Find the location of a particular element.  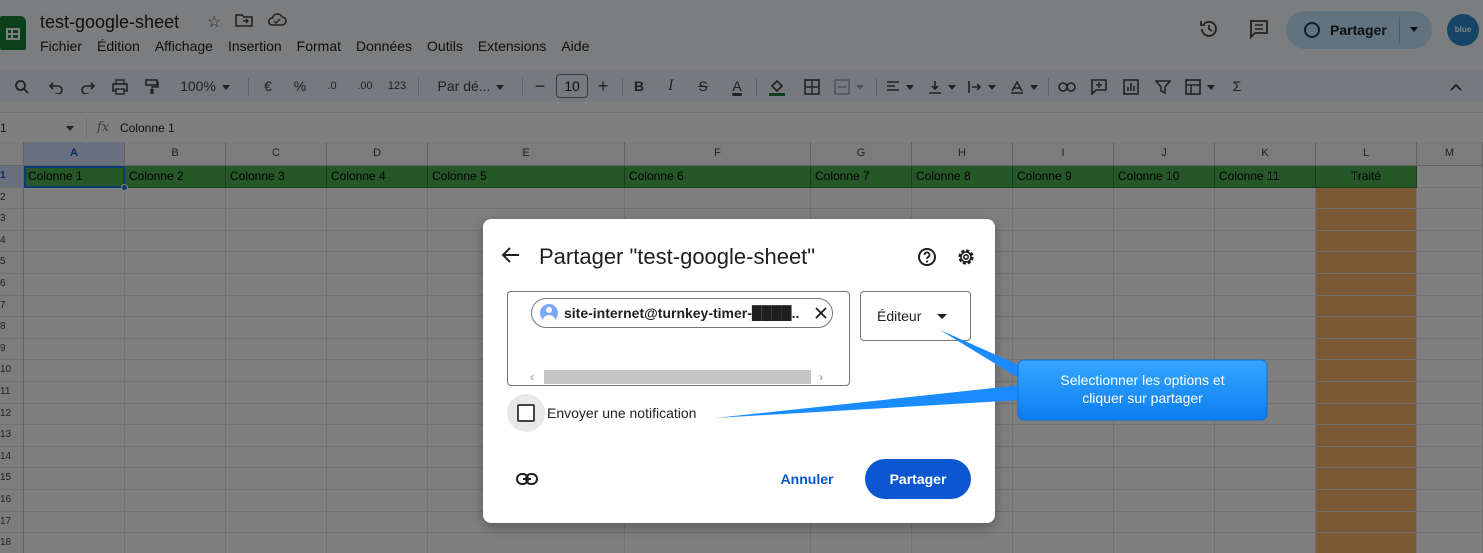

gear-icon is located at coordinates (966, 257).